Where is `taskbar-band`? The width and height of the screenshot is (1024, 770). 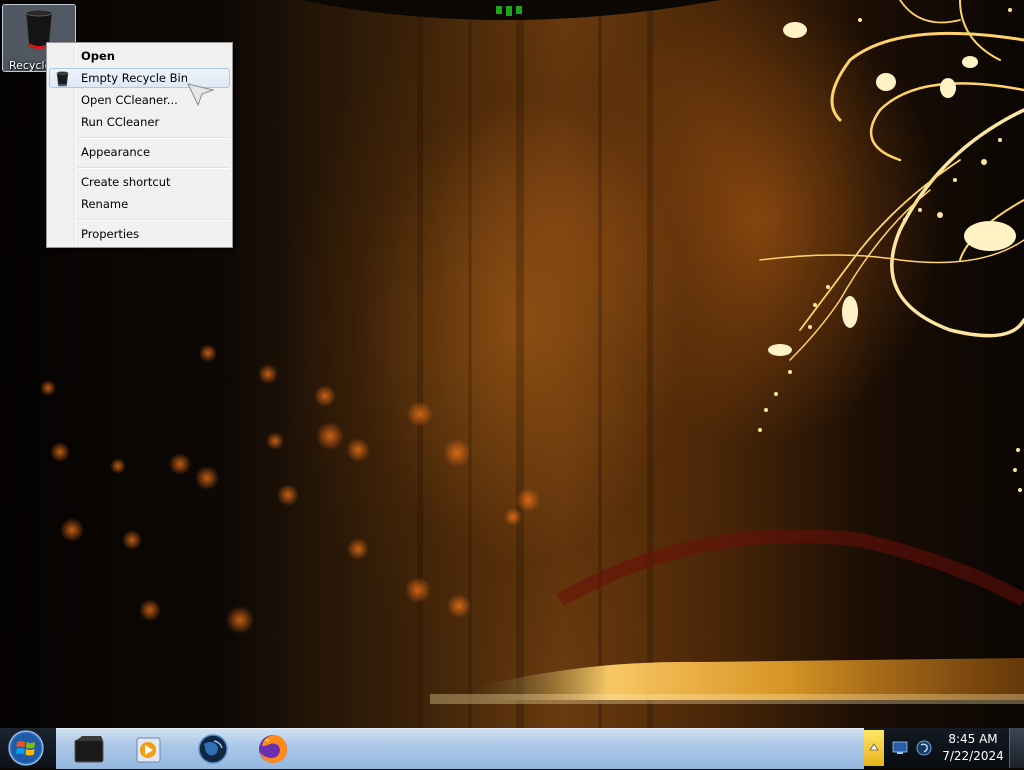 taskbar-band is located at coordinates (460, 748).